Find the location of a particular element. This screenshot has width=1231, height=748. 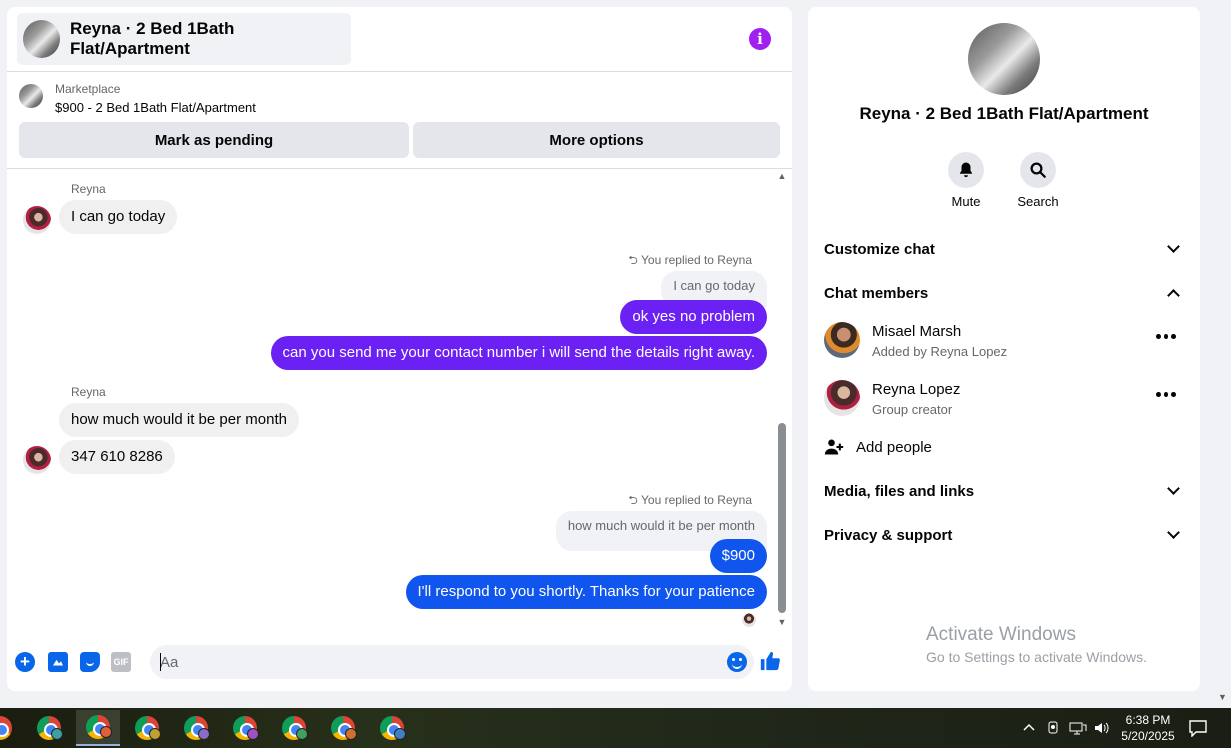

taskbar-clock: 6:38 PM 5/20/2025 is located at coordinates (1148, 728).